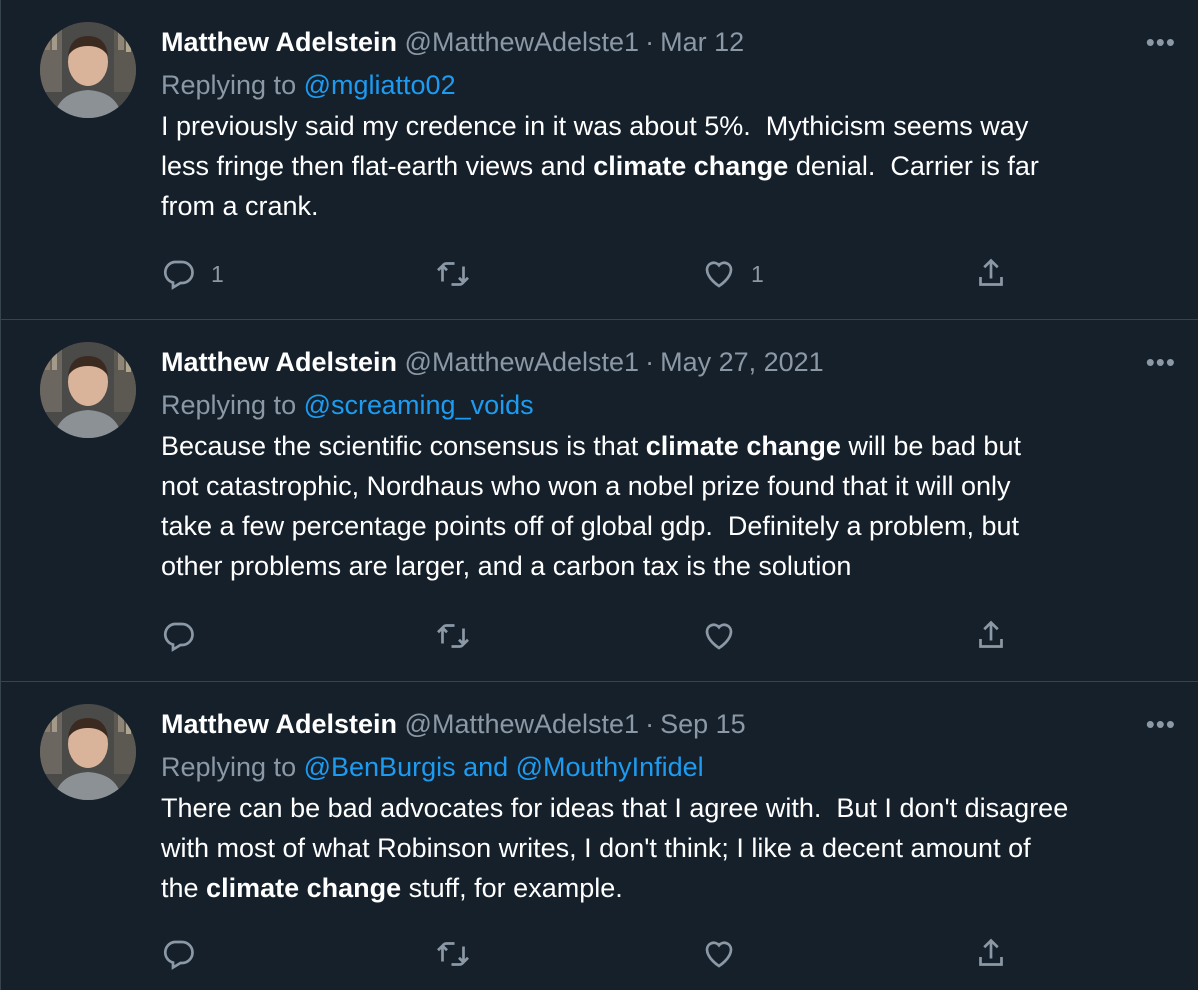 Image resolution: width=1198 pixels, height=990 pixels. I want to click on reply-count: 1, so click(217, 273).